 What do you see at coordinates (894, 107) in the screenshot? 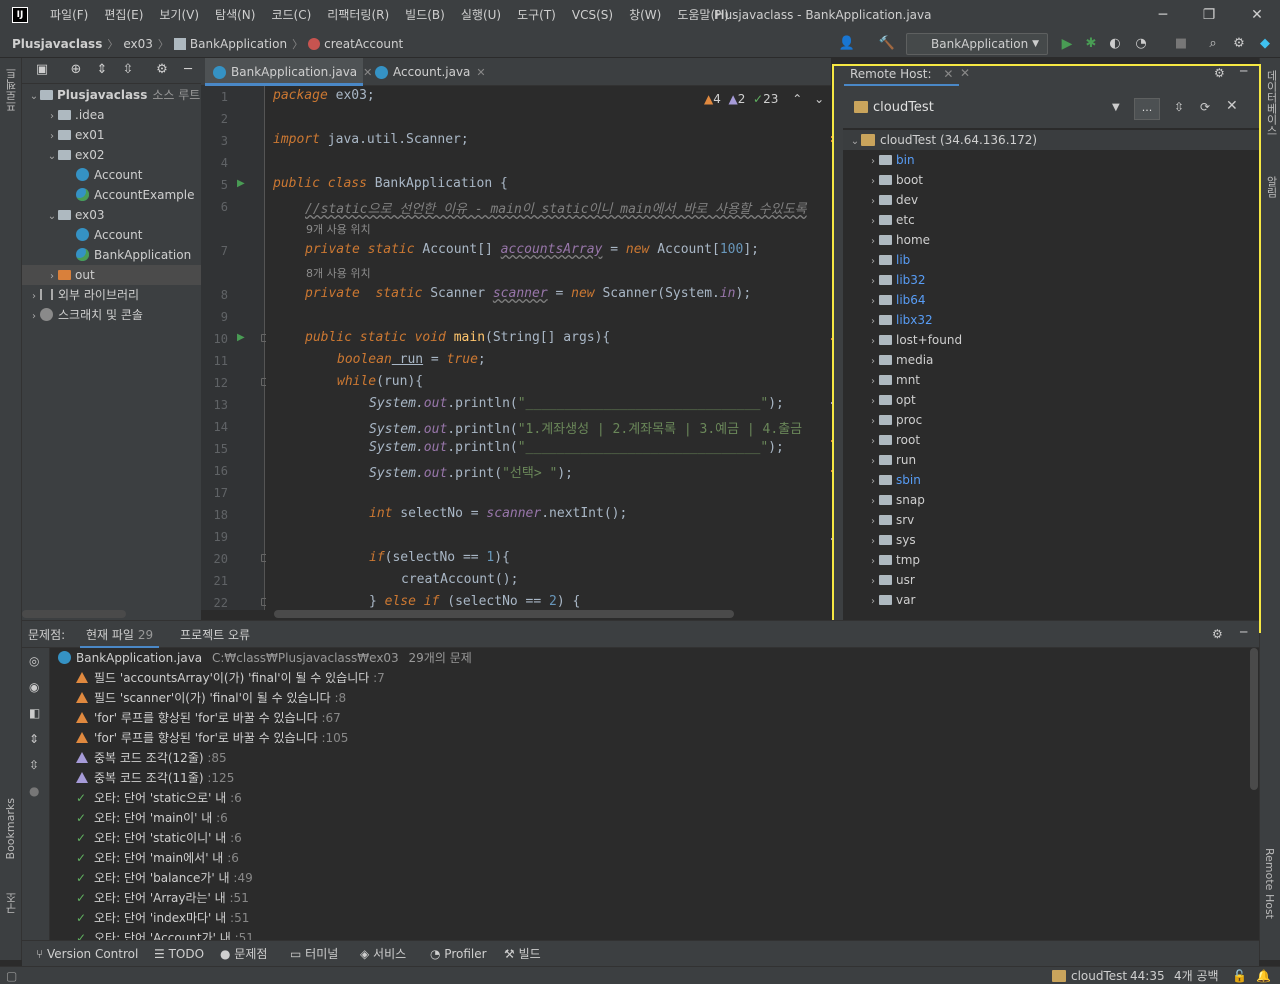
I see `server-selector: cloudTest` at bounding box center [894, 107].